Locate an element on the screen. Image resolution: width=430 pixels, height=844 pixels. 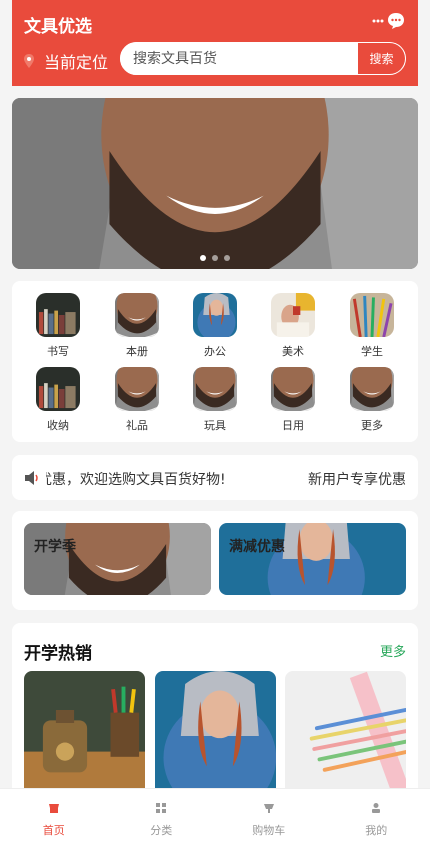
category-item: 玩具 is located at coordinates (215, 400).